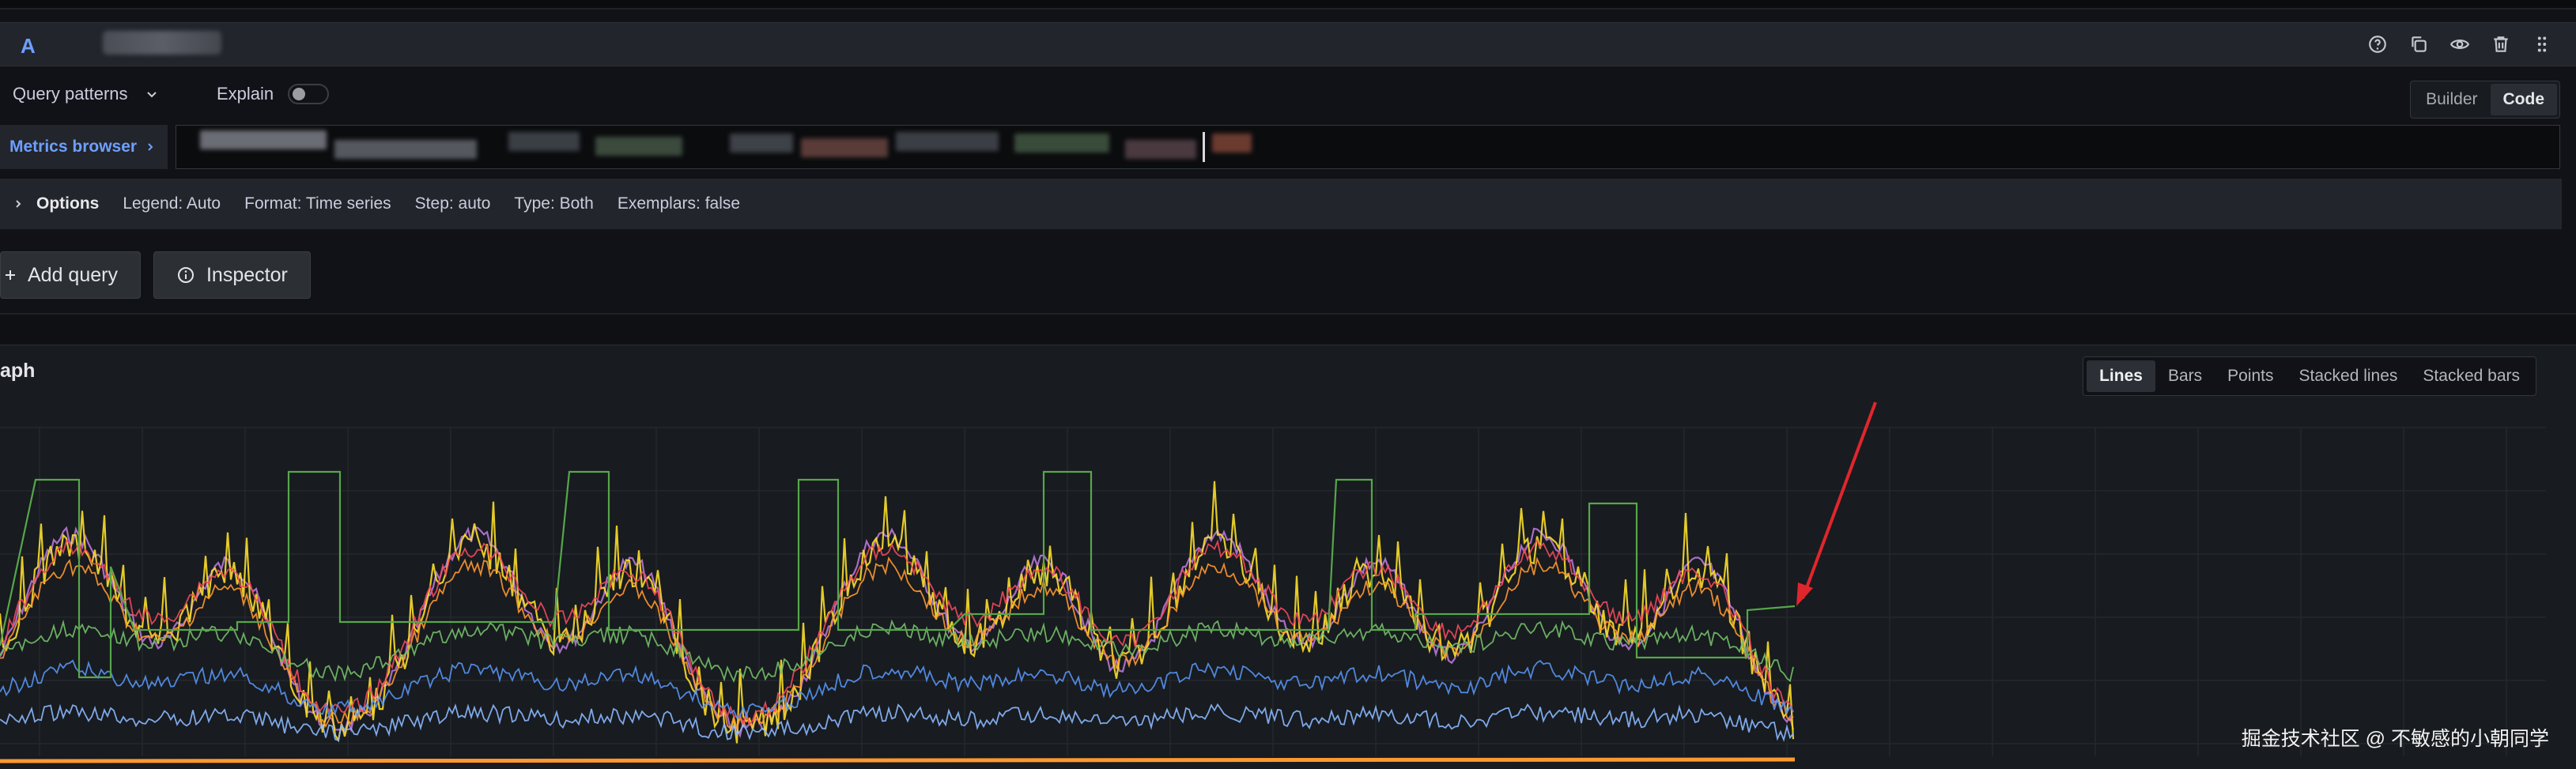 The width and height of the screenshot is (2576, 769). I want to click on editor-mode-switch: Builder Code, so click(2485, 100).